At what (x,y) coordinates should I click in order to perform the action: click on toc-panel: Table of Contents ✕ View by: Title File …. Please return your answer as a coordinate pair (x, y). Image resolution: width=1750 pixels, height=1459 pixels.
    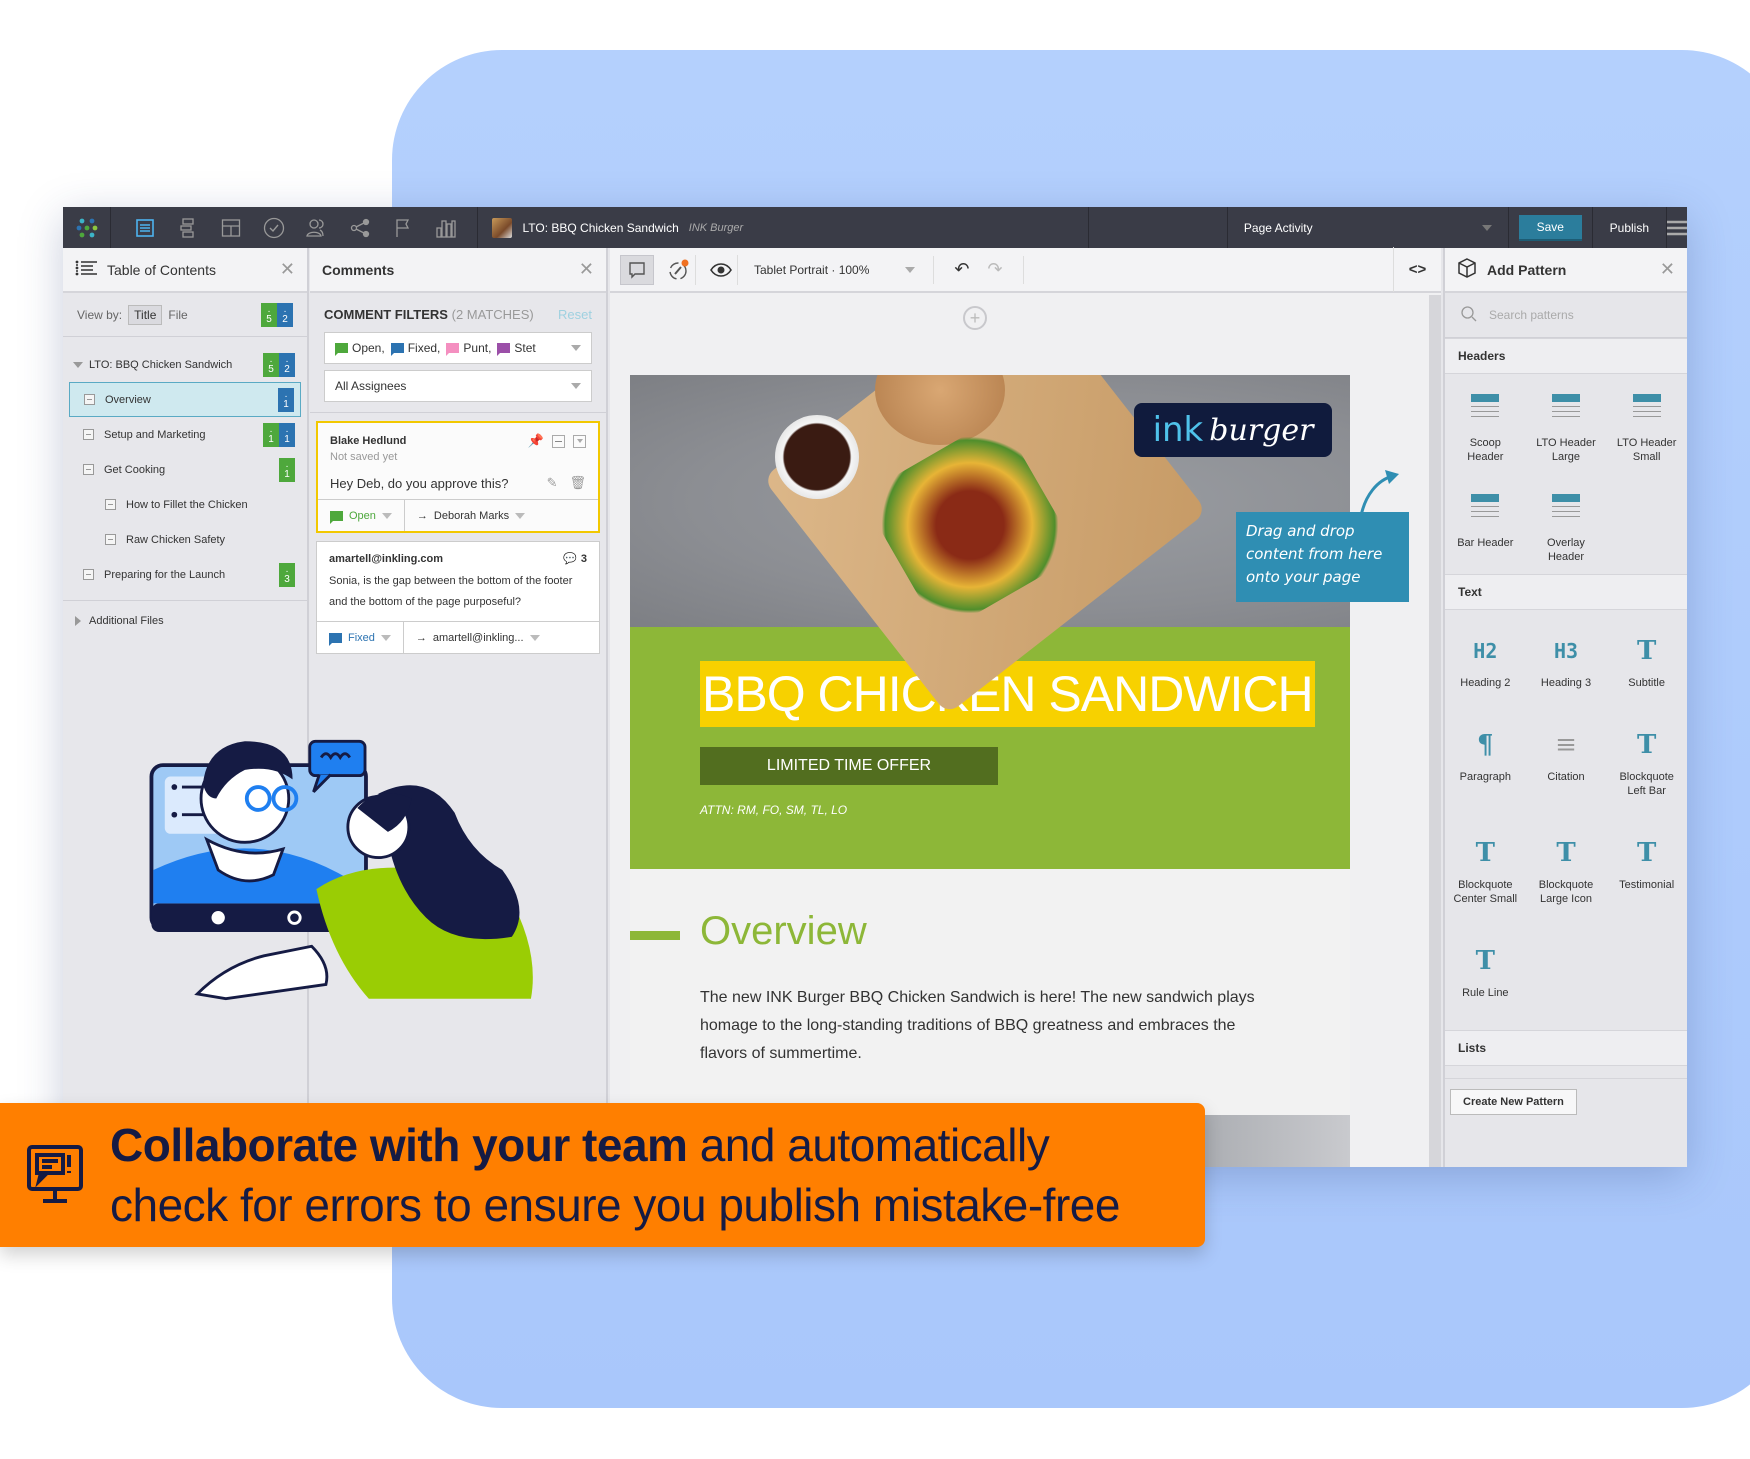
    Looking at the image, I should click on (186, 707).